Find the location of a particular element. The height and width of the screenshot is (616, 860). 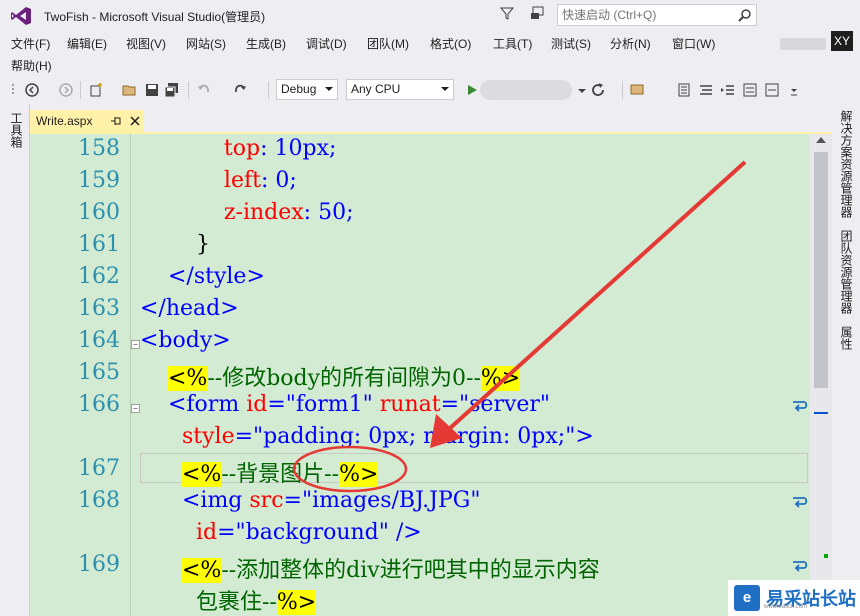

solution-configuration-value: Debug is located at coordinates (299, 89).